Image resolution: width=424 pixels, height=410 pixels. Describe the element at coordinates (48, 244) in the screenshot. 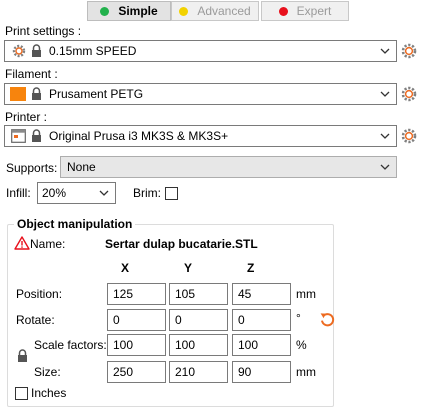

I see `name-label: Name:` at that location.